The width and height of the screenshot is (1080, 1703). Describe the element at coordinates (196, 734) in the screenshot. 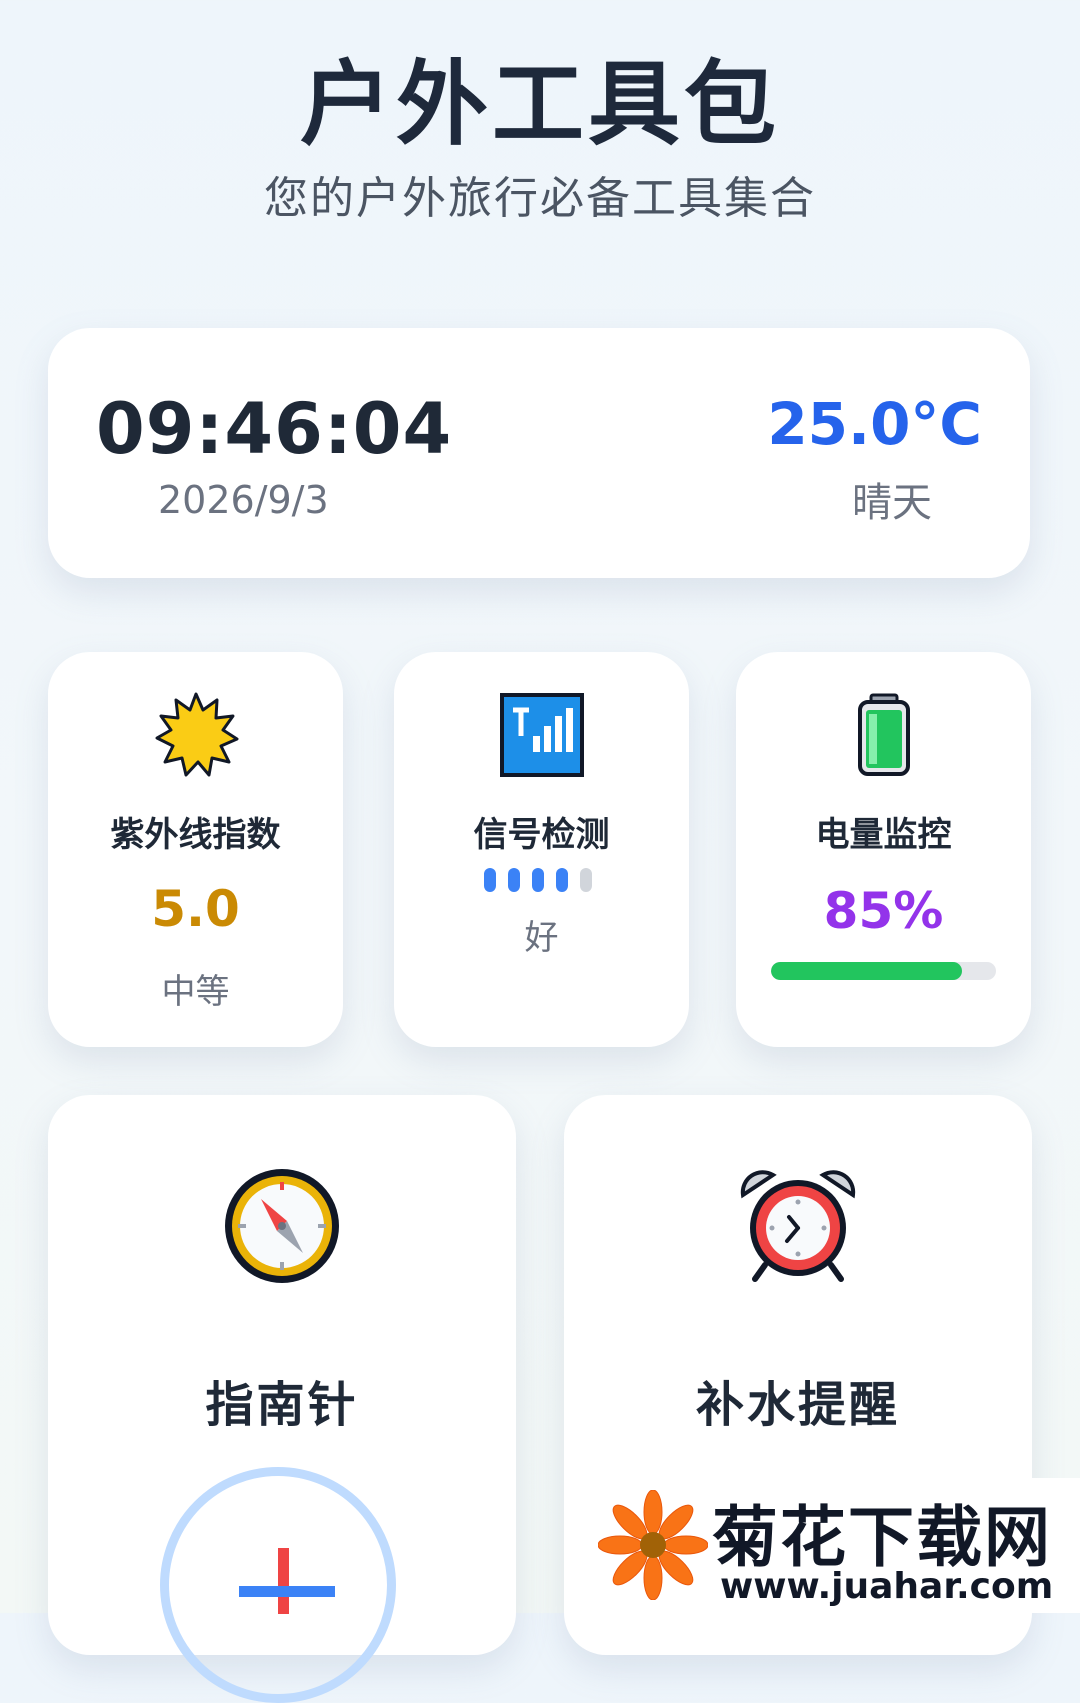

I see `sun-icon` at that location.